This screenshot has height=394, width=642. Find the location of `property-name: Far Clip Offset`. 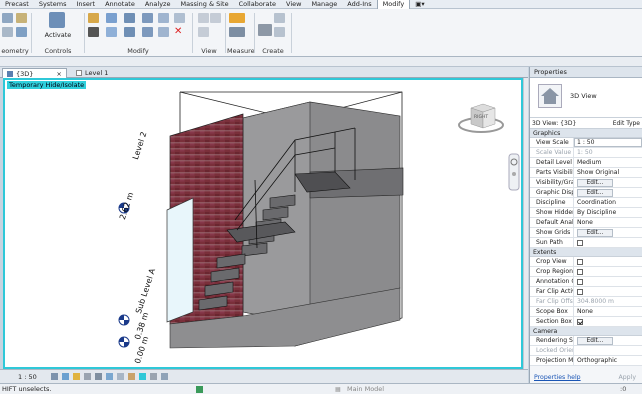

property-name: Far Clip Offset is located at coordinates (552, 301).